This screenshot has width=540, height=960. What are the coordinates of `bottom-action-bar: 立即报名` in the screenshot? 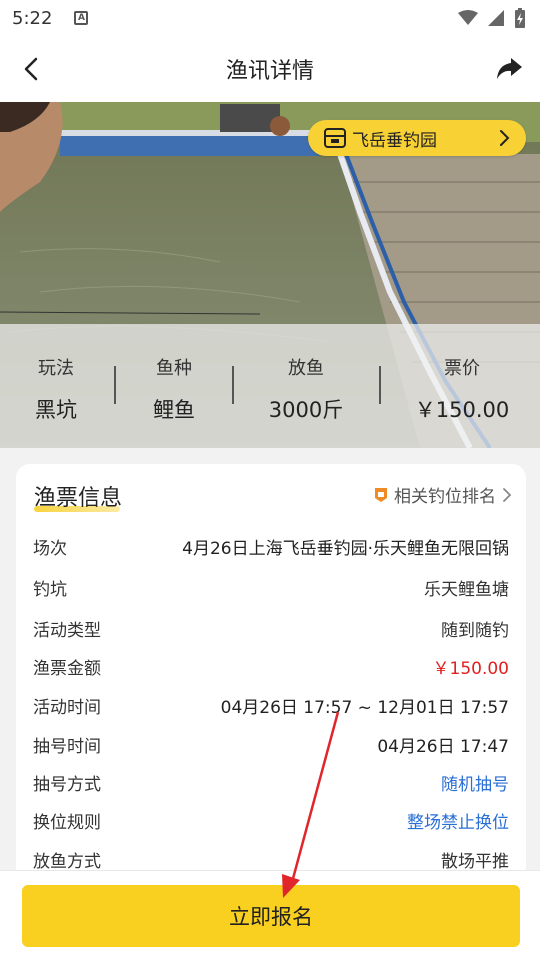 It's located at (270, 915).